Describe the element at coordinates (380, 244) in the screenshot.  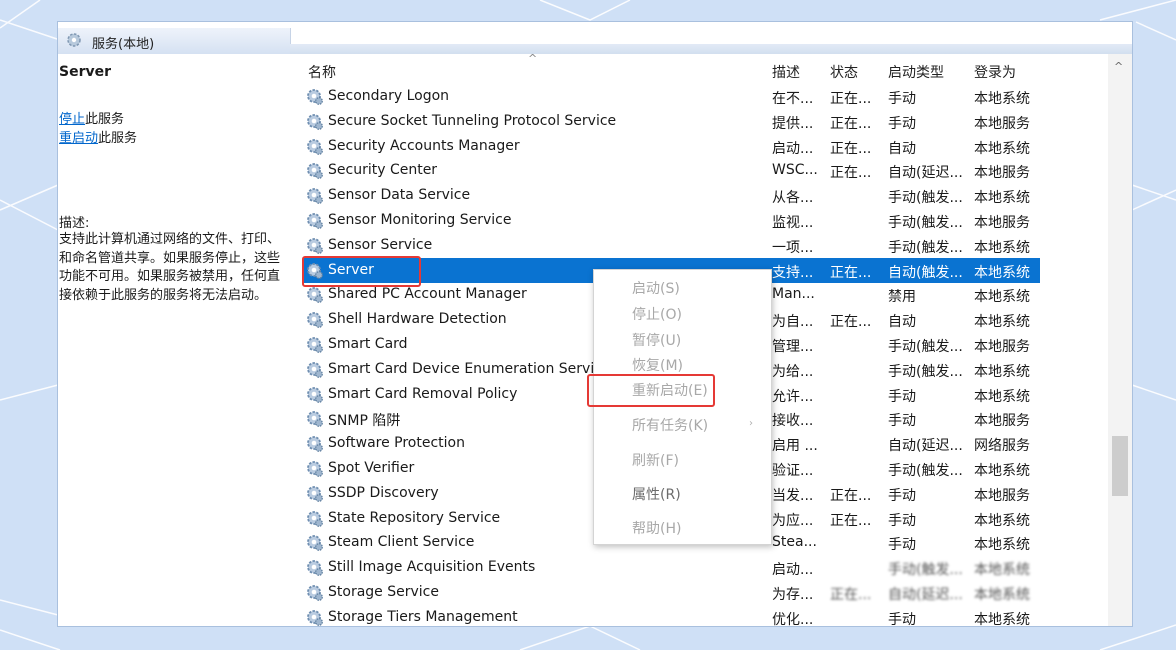
I see `service-name: Sensor Service` at that location.